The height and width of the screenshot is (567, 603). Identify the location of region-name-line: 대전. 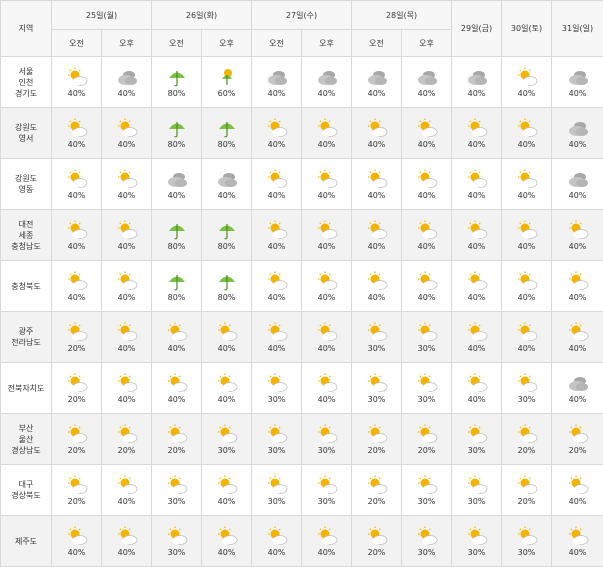
(26, 224).